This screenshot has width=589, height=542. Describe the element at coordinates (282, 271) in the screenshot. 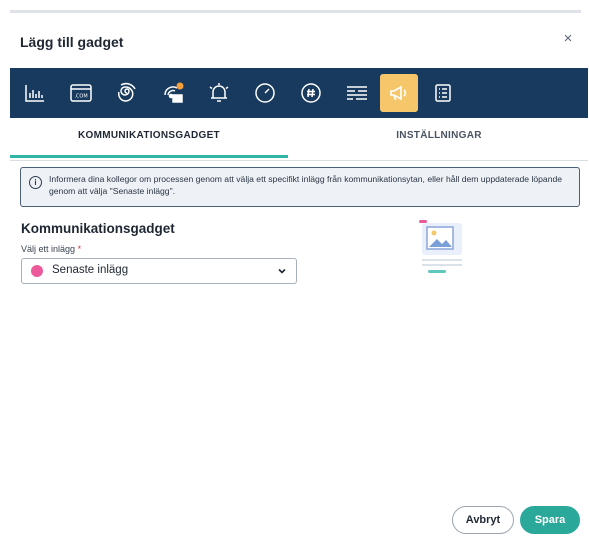

I see `chevron-down-icon` at that location.